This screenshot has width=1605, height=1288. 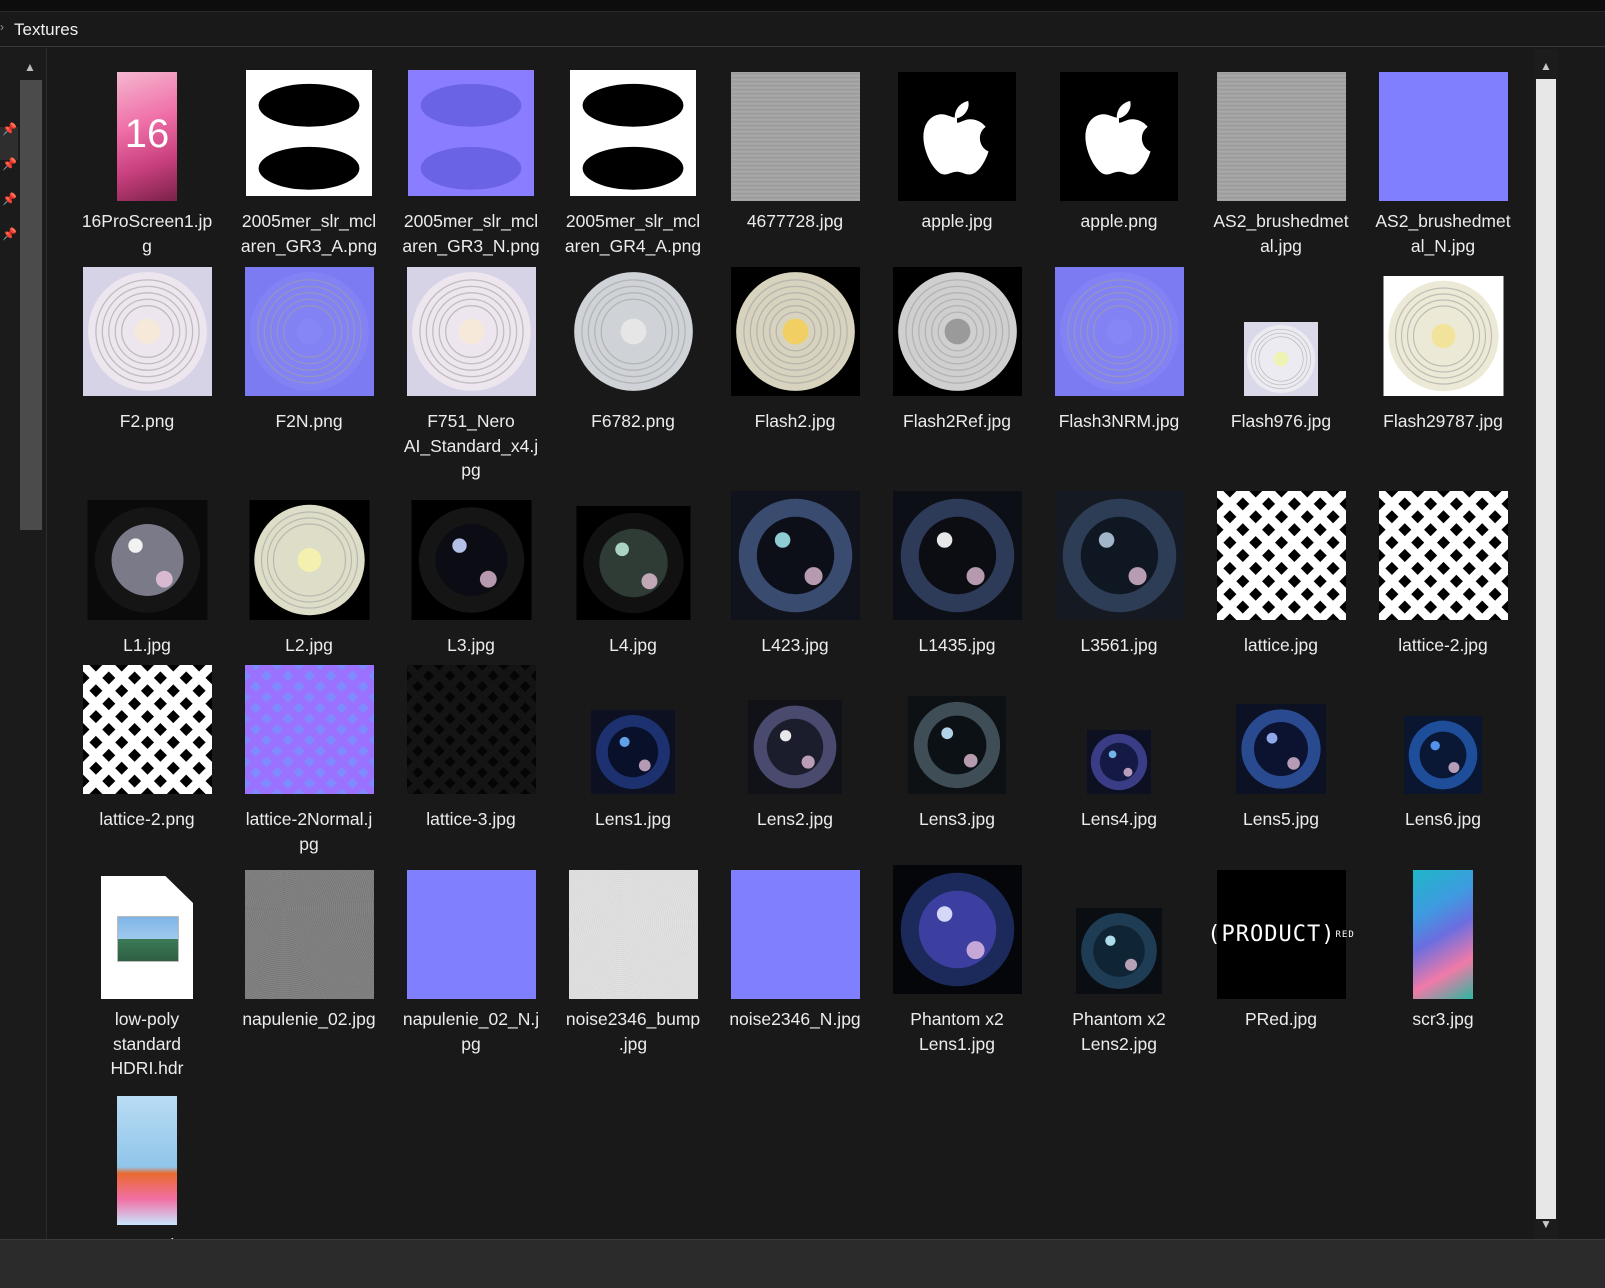 I want to click on file-item: L2.jpg, so click(x=309, y=574).